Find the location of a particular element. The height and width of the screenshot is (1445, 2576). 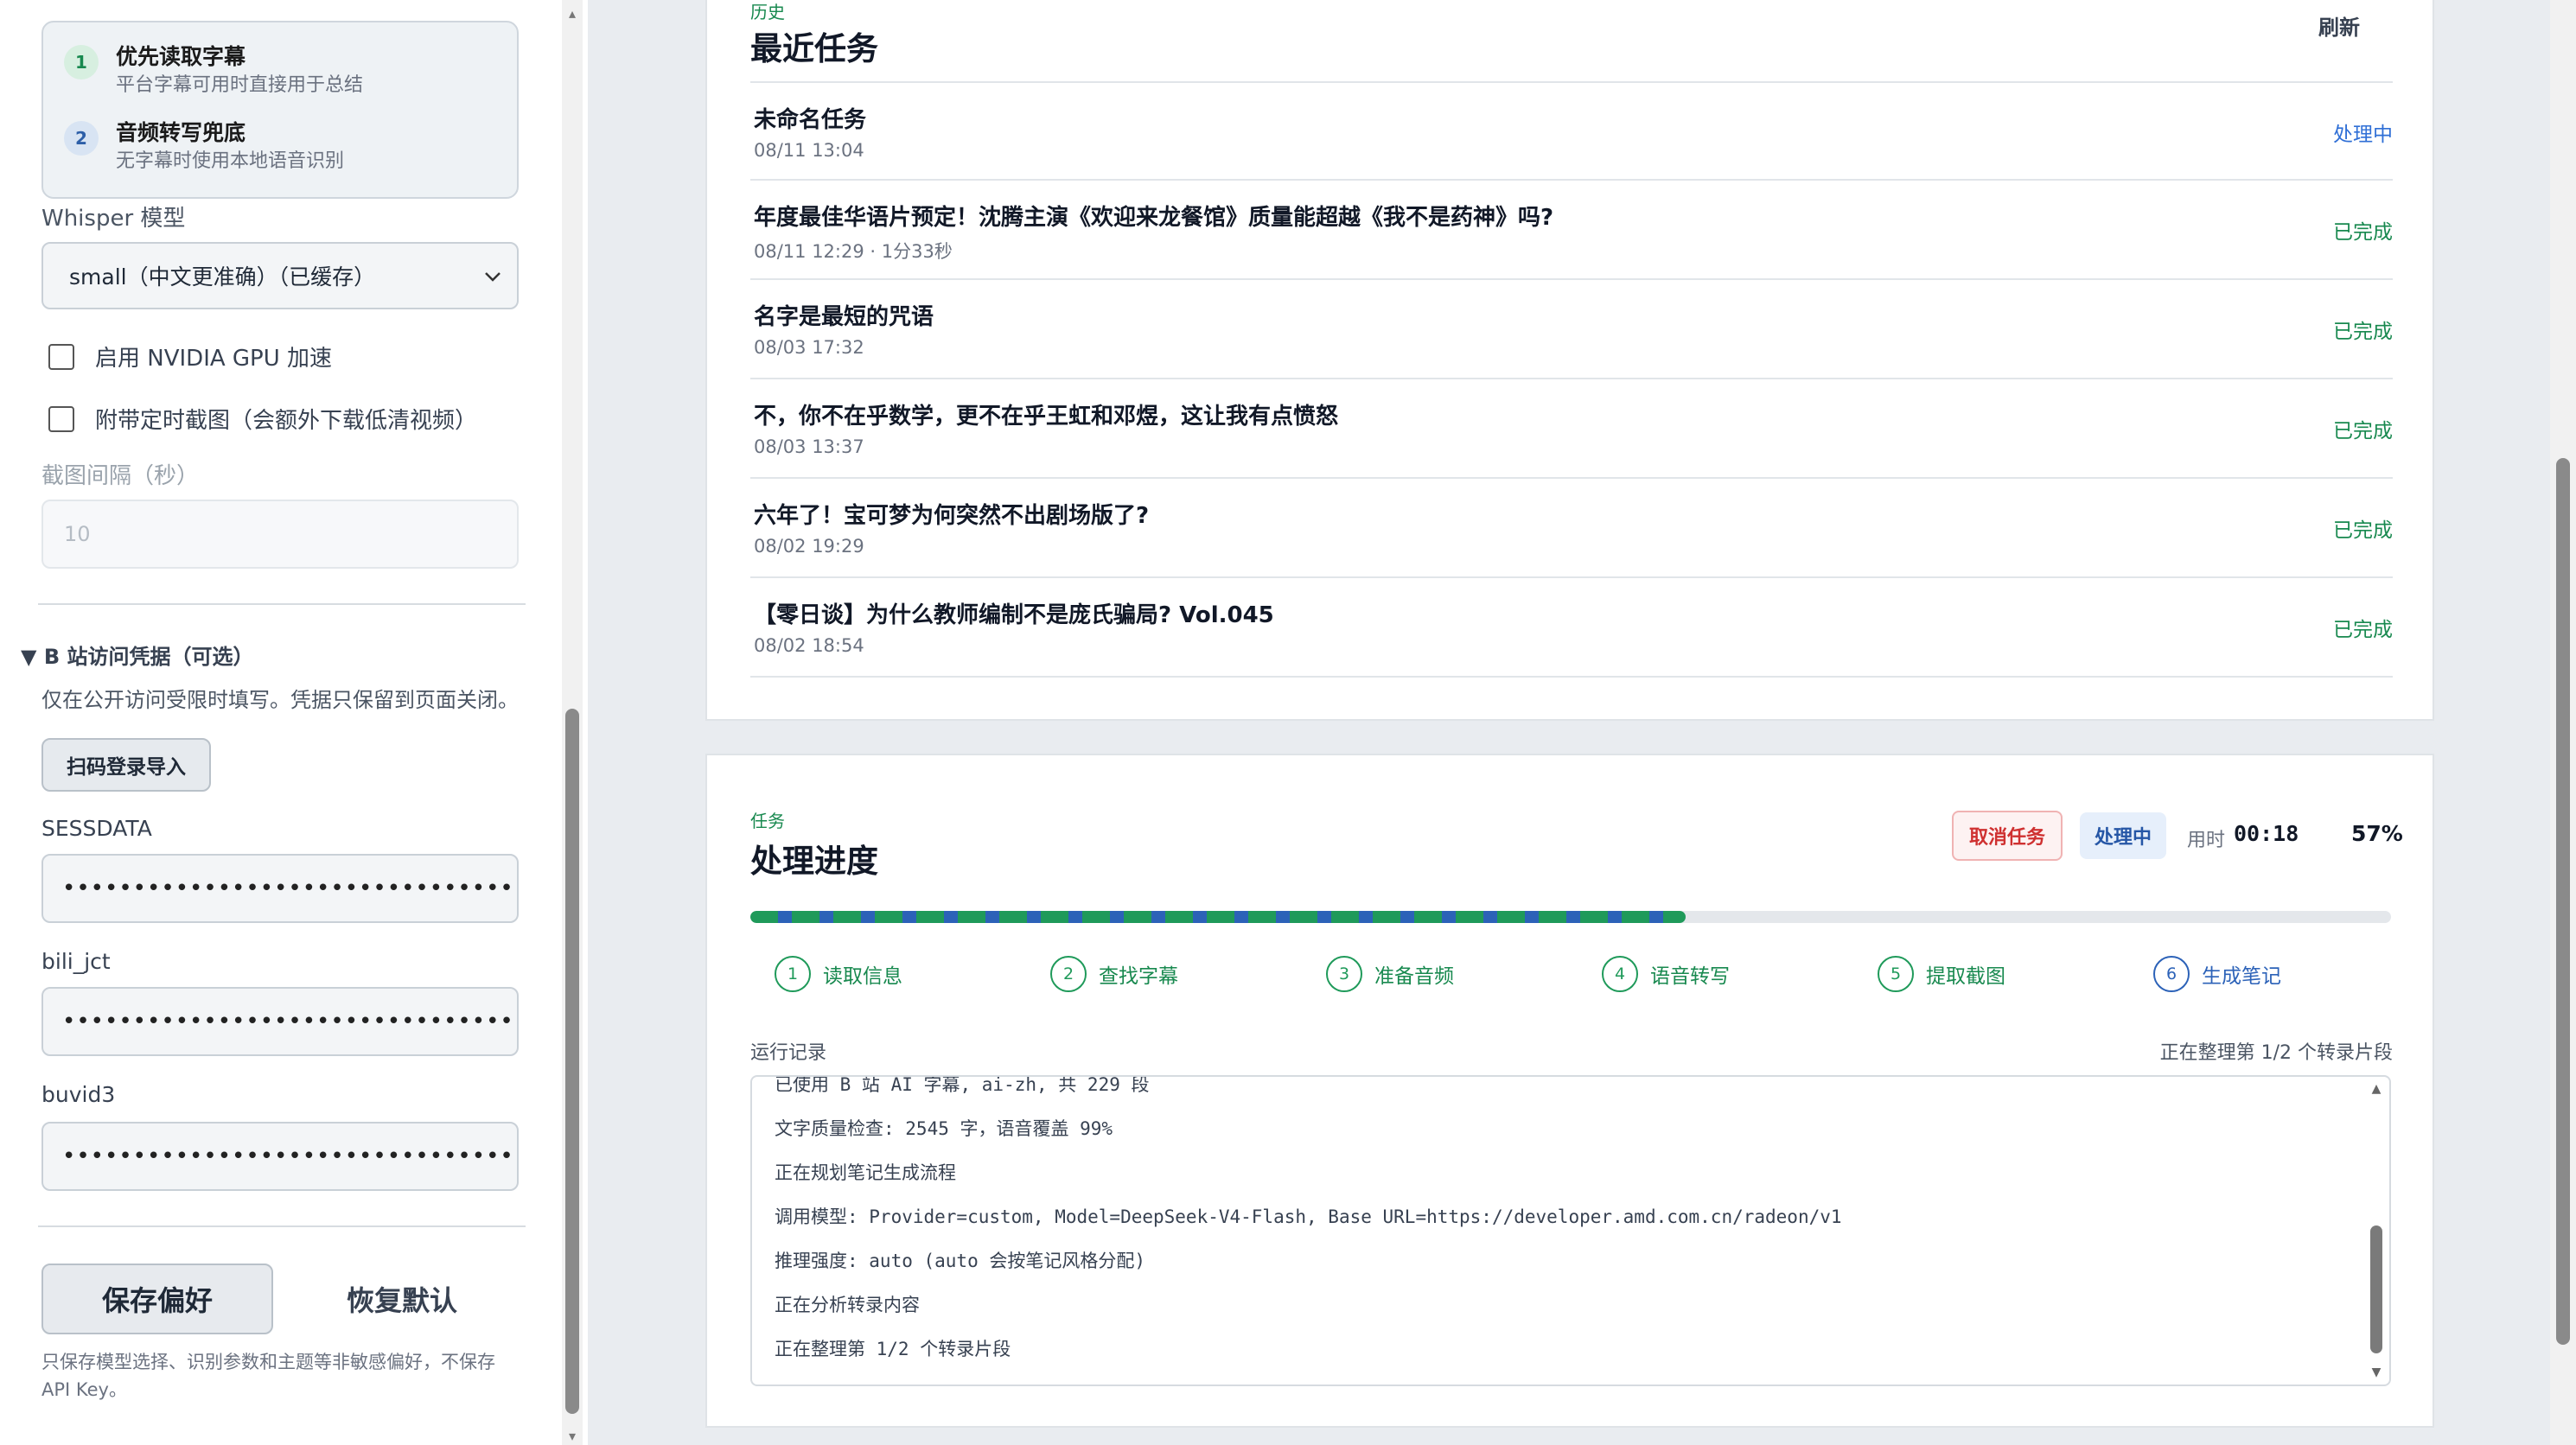

credentials-toggle: ▼ B 站访问凭据（可选） is located at coordinates (137, 655).